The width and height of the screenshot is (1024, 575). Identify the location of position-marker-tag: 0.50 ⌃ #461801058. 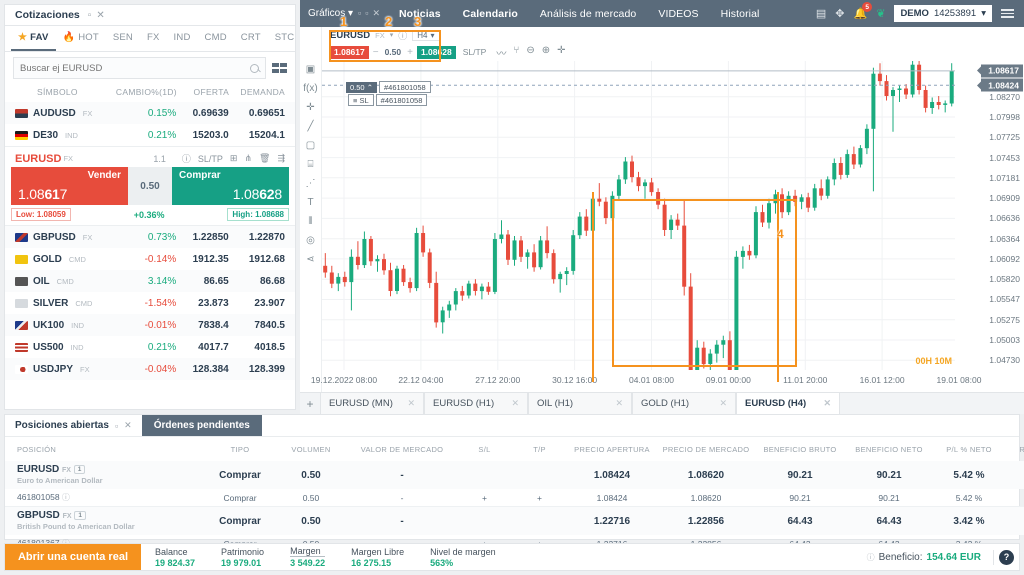
(388, 87).